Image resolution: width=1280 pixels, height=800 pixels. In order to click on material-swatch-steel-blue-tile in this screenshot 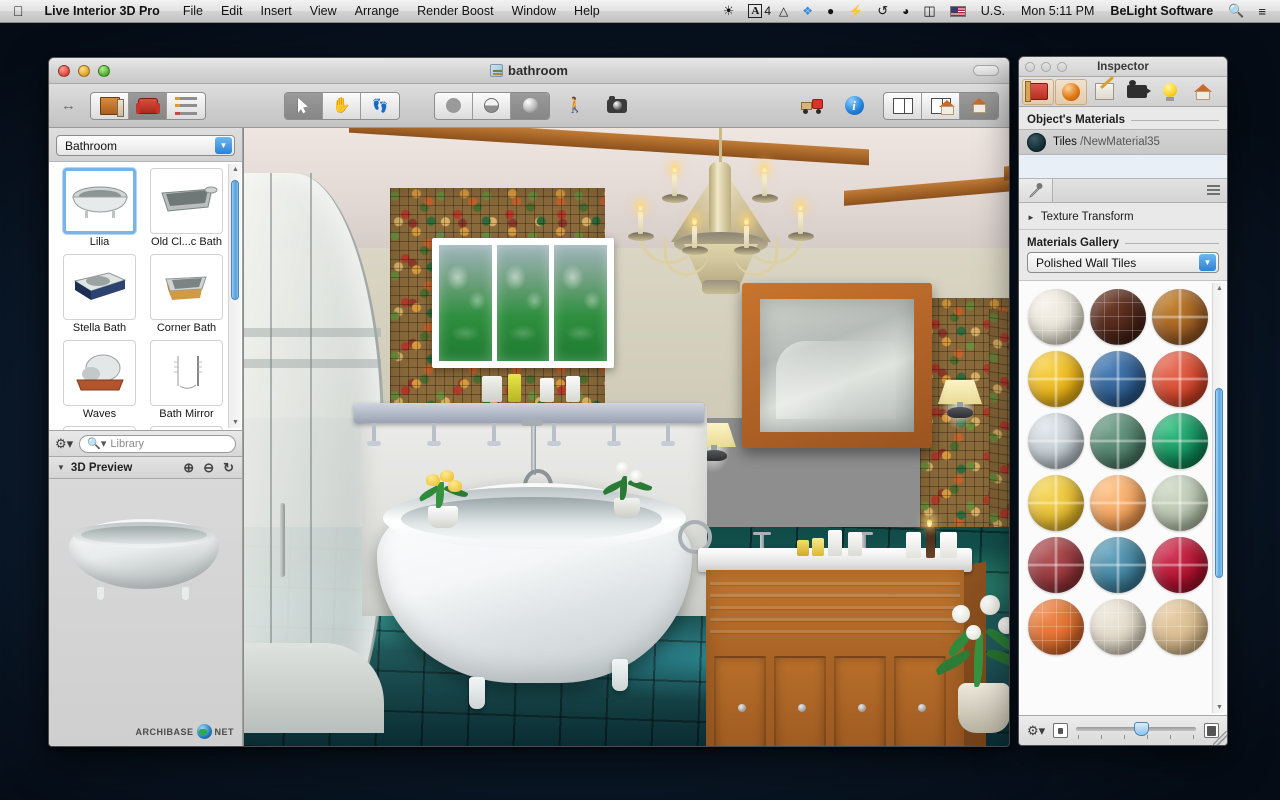, I will do `click(1118, 565)`.